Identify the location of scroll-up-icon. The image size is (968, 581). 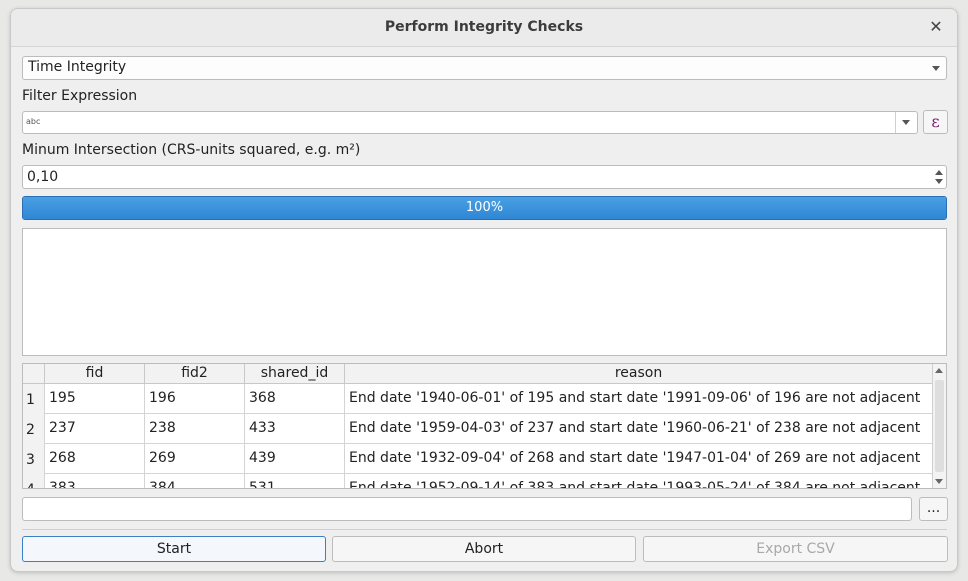
(939, 370).